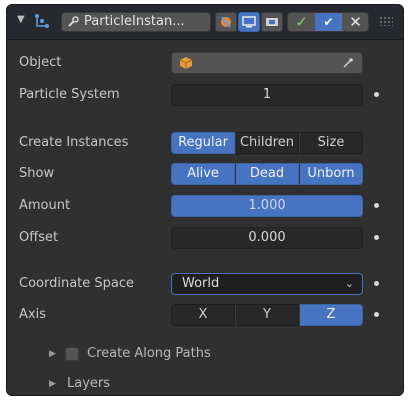 The width and height of the screenshot is (411, 403). I want to click on close-icon: ✕, so click(355, 22).